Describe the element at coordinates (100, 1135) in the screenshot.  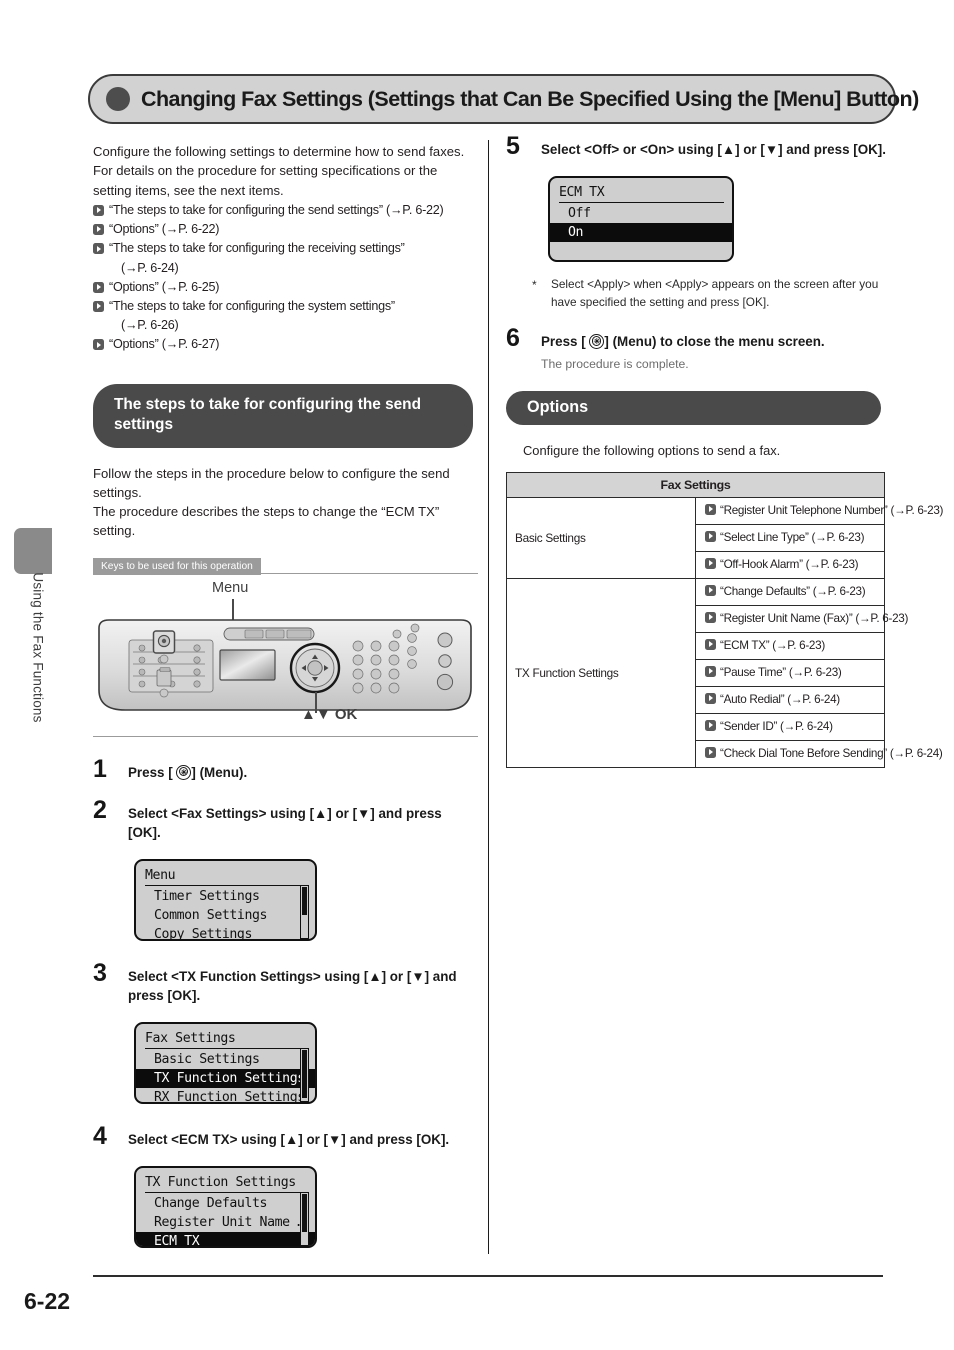
I see `step-4-number: 4` at that location.